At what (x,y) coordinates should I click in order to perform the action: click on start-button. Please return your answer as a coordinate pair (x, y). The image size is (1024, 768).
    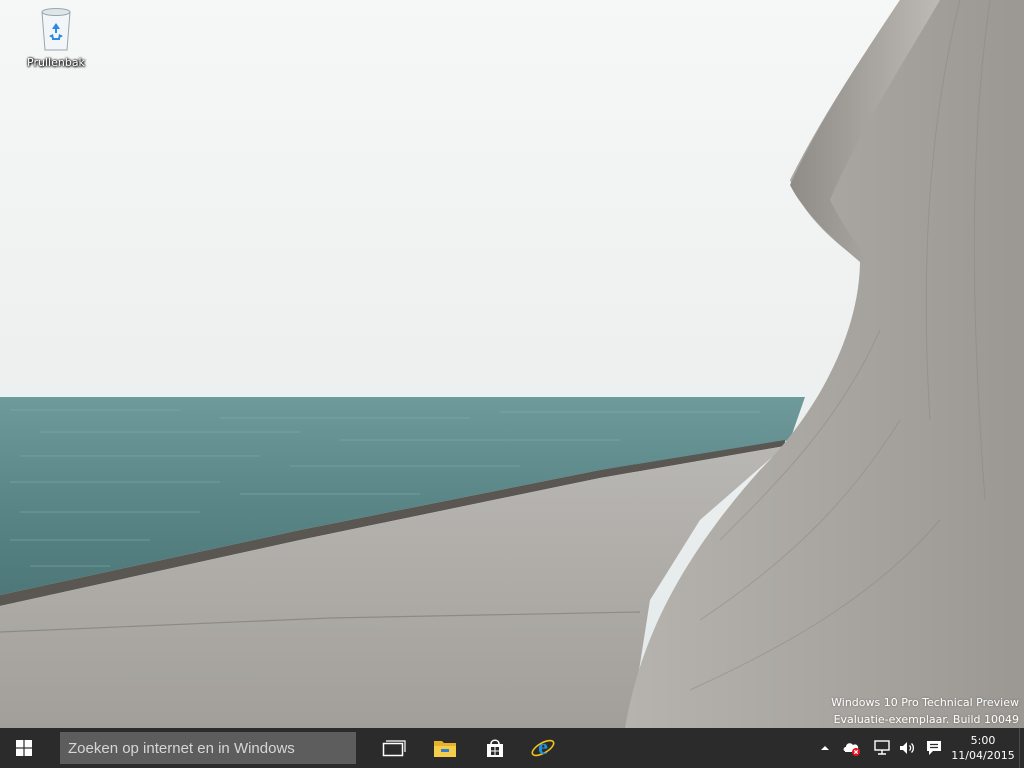
    Looking at the image, I should click on (24, 748).